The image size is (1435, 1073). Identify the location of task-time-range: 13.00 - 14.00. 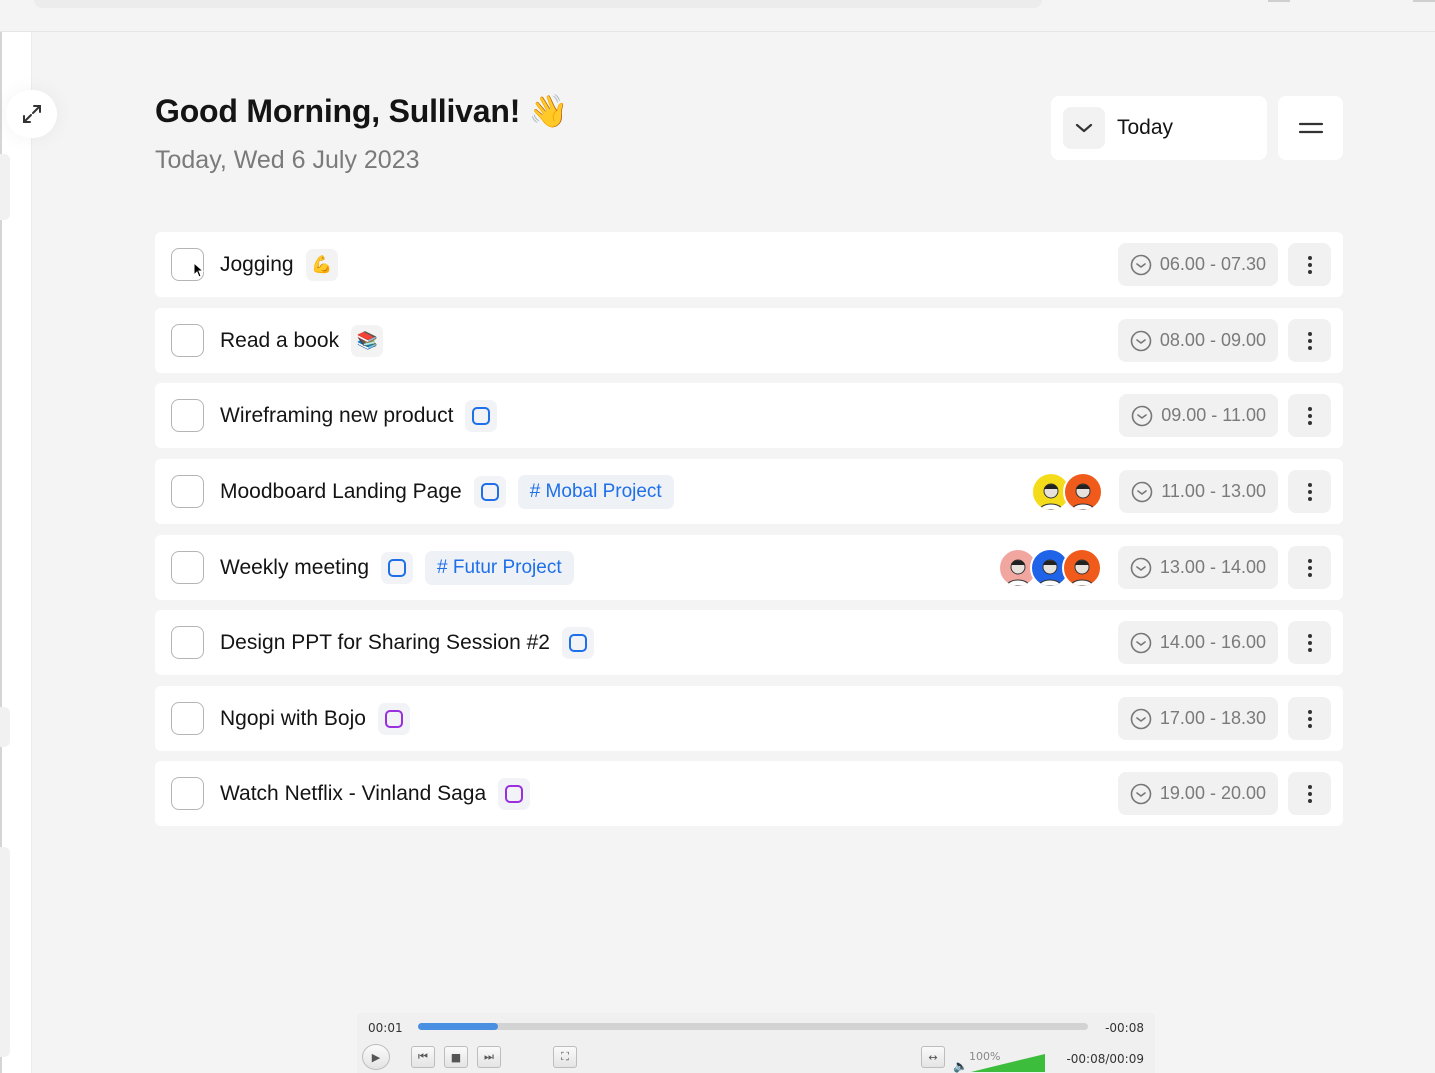
(1212, 567).